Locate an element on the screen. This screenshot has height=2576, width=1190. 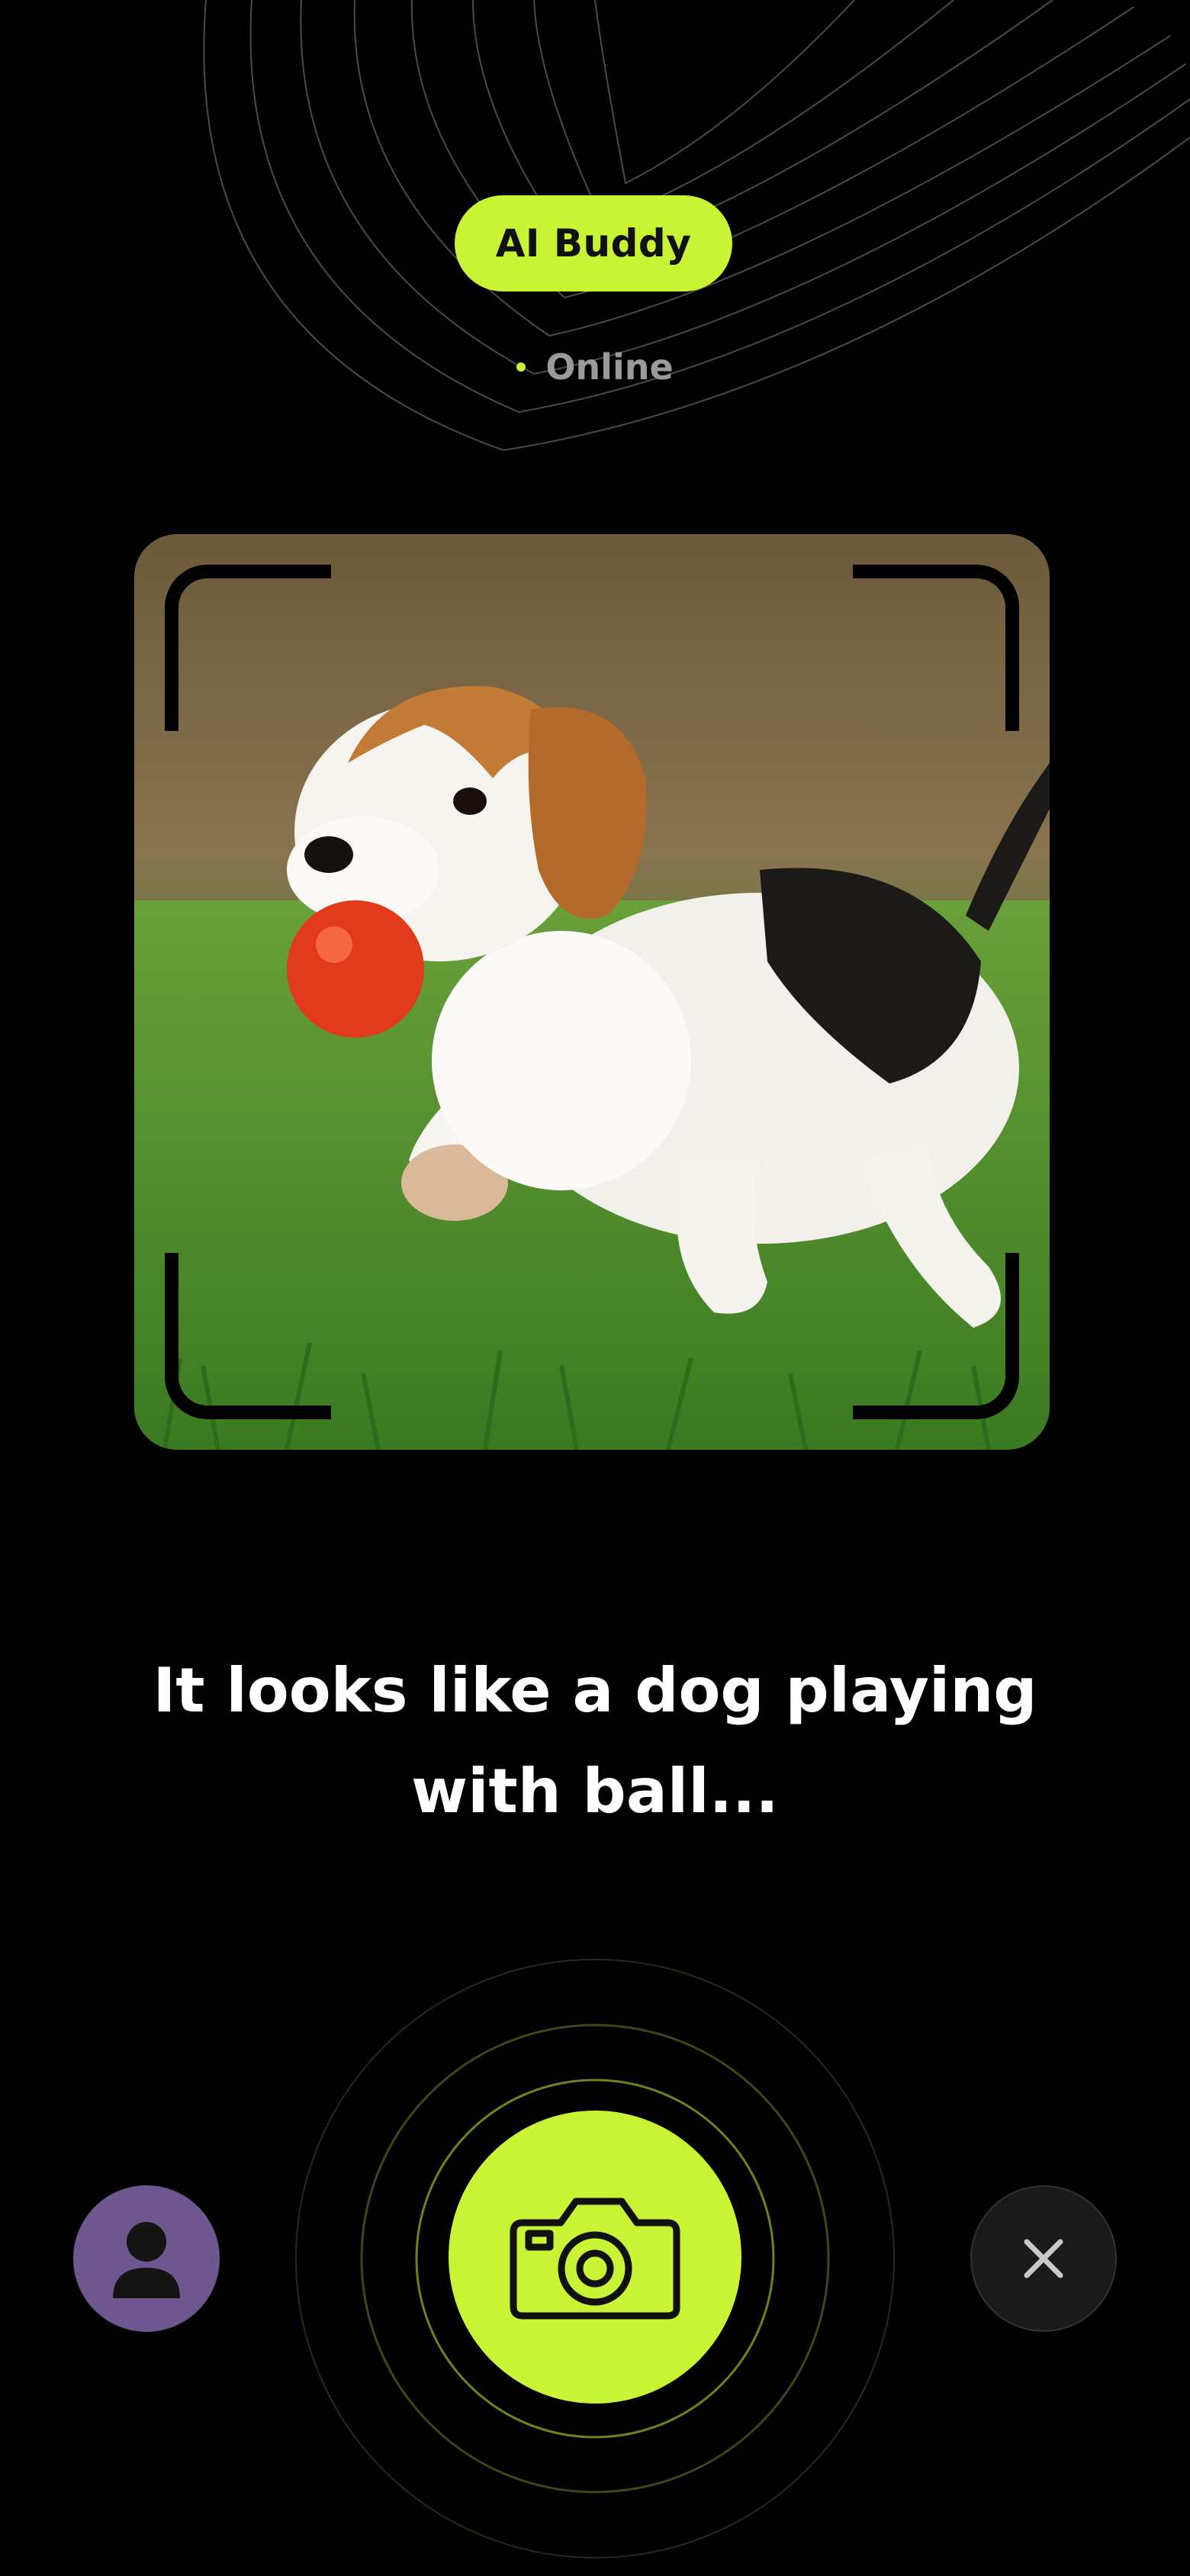
camera-icon is located at coordinates (595, 2259).